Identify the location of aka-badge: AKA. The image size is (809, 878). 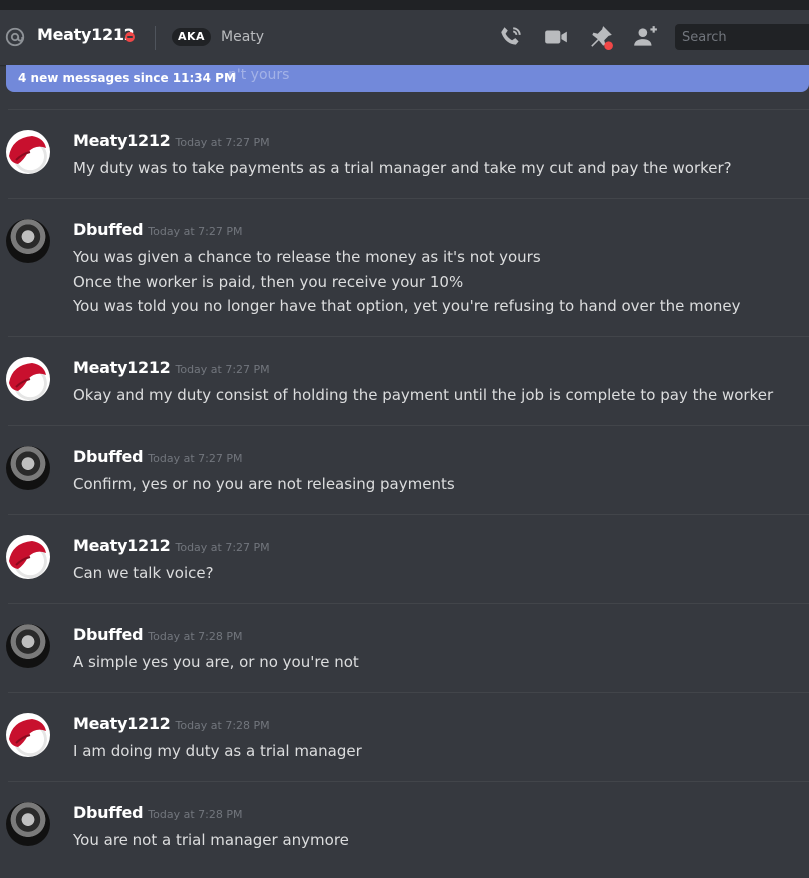
(192, 37).